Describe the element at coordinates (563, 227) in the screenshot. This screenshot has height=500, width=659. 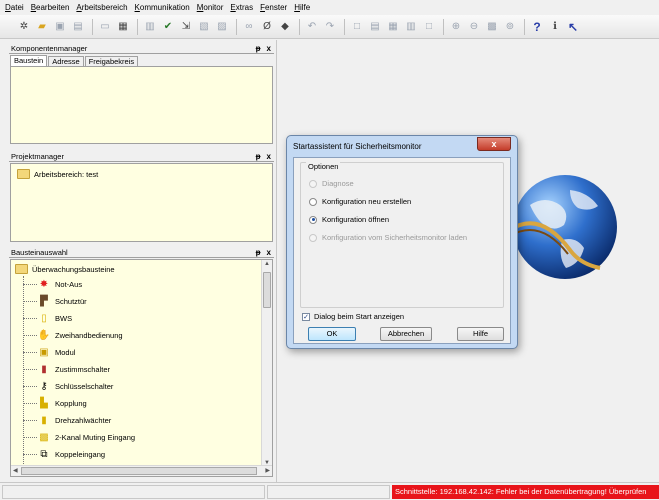
I see `globe-icon` at that location.